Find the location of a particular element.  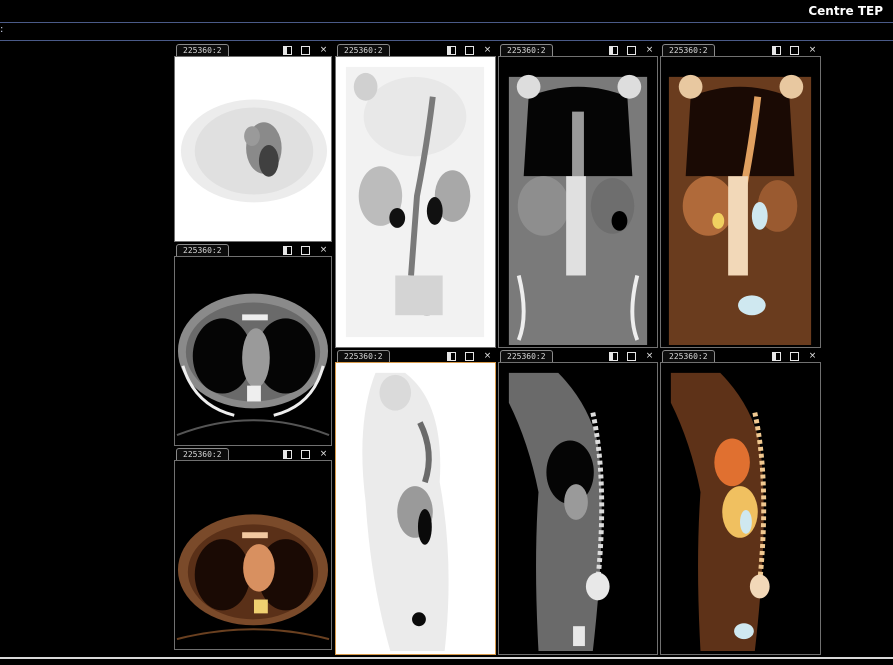

app-title: Centre TEP is located at coordinates (845, 11).